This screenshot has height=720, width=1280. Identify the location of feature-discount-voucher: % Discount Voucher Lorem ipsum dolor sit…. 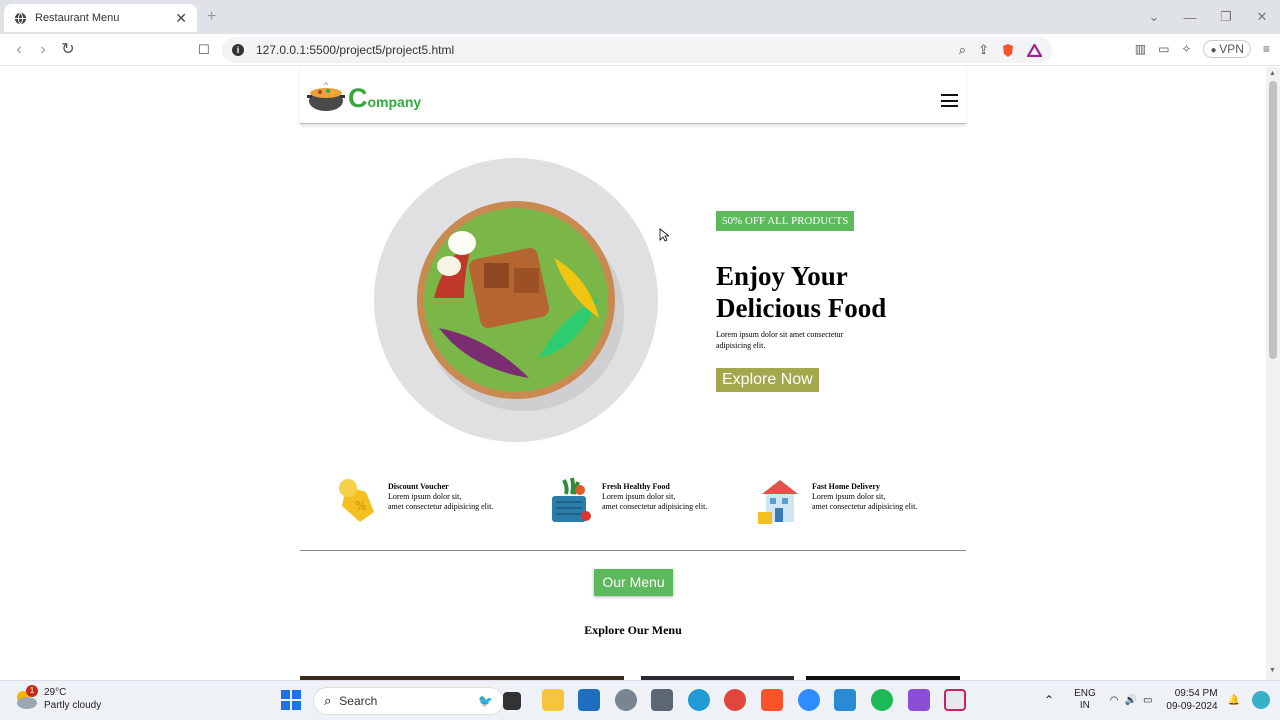
(413, 500).